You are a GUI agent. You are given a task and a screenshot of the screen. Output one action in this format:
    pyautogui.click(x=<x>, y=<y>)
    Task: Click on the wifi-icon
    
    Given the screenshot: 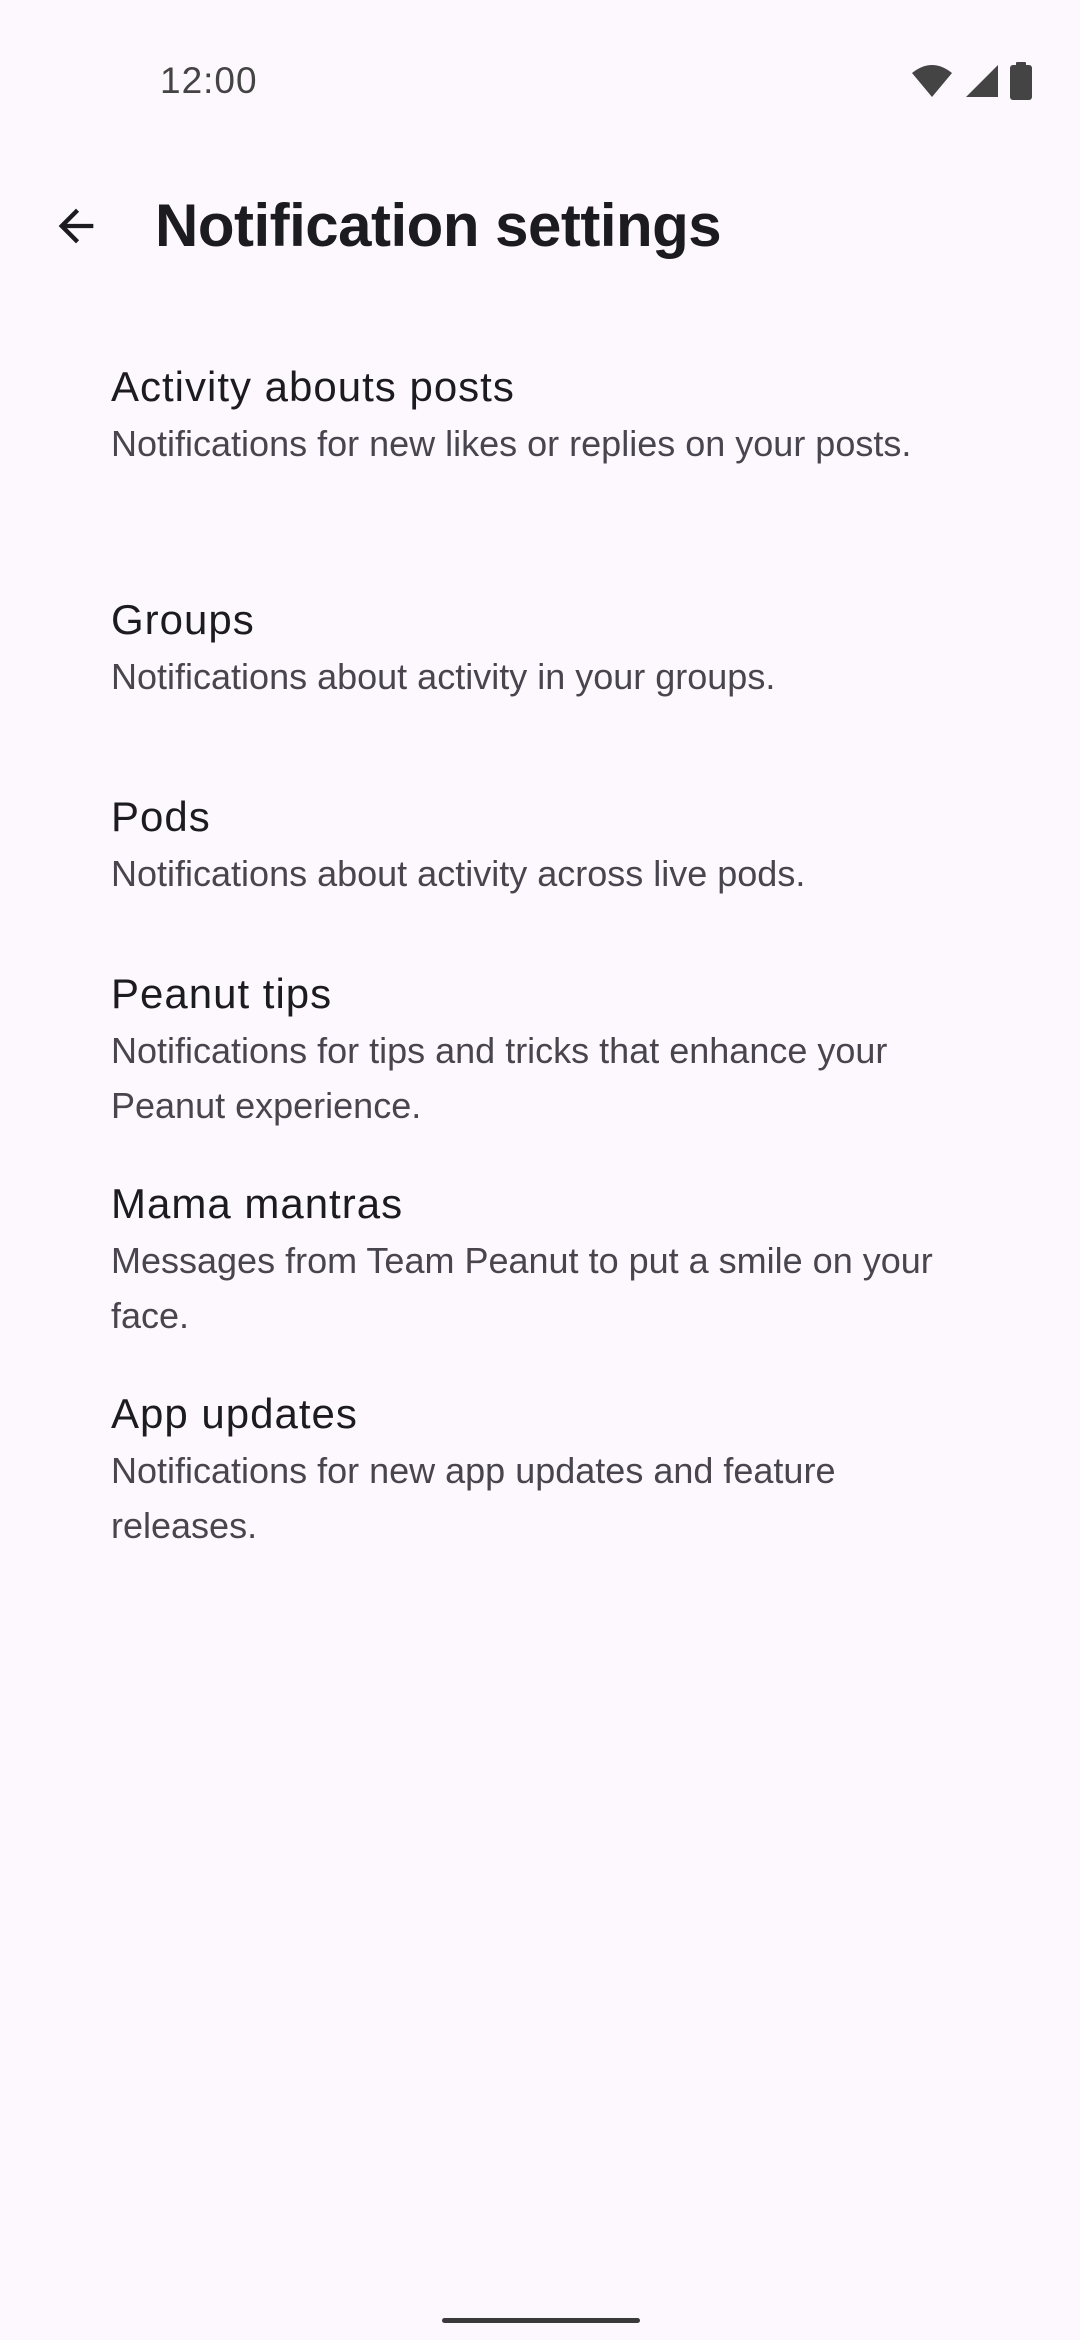 What is the action you would take?
    pyautogui.click(x=932, y=81)
    